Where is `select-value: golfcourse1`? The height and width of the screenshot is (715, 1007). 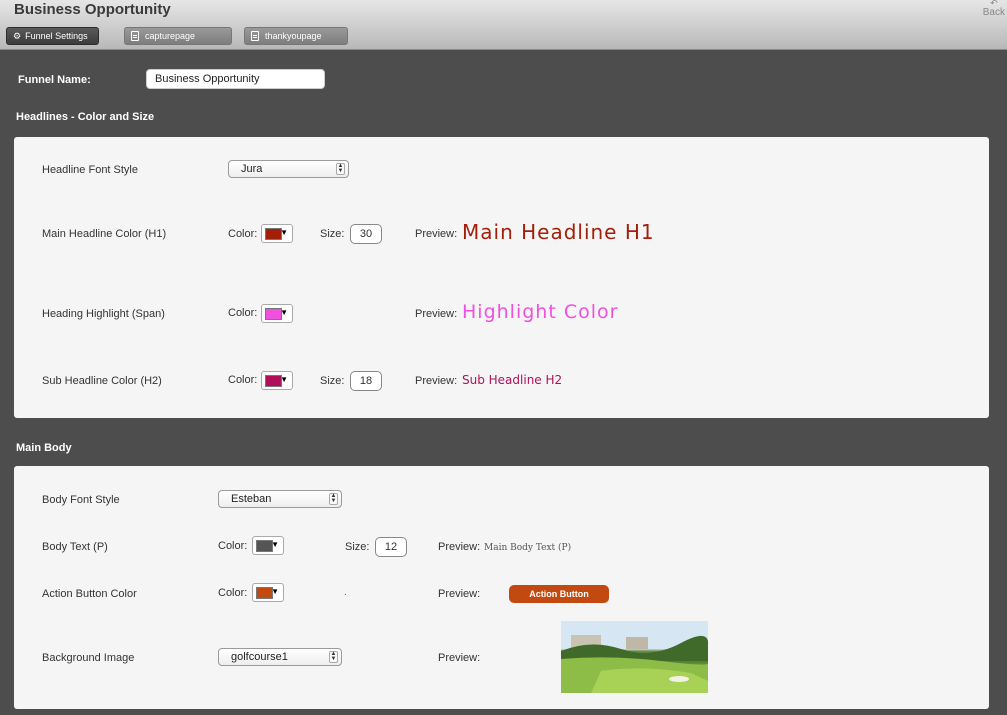 select-value: golfcourse1 is located at coordinates (259, 657).